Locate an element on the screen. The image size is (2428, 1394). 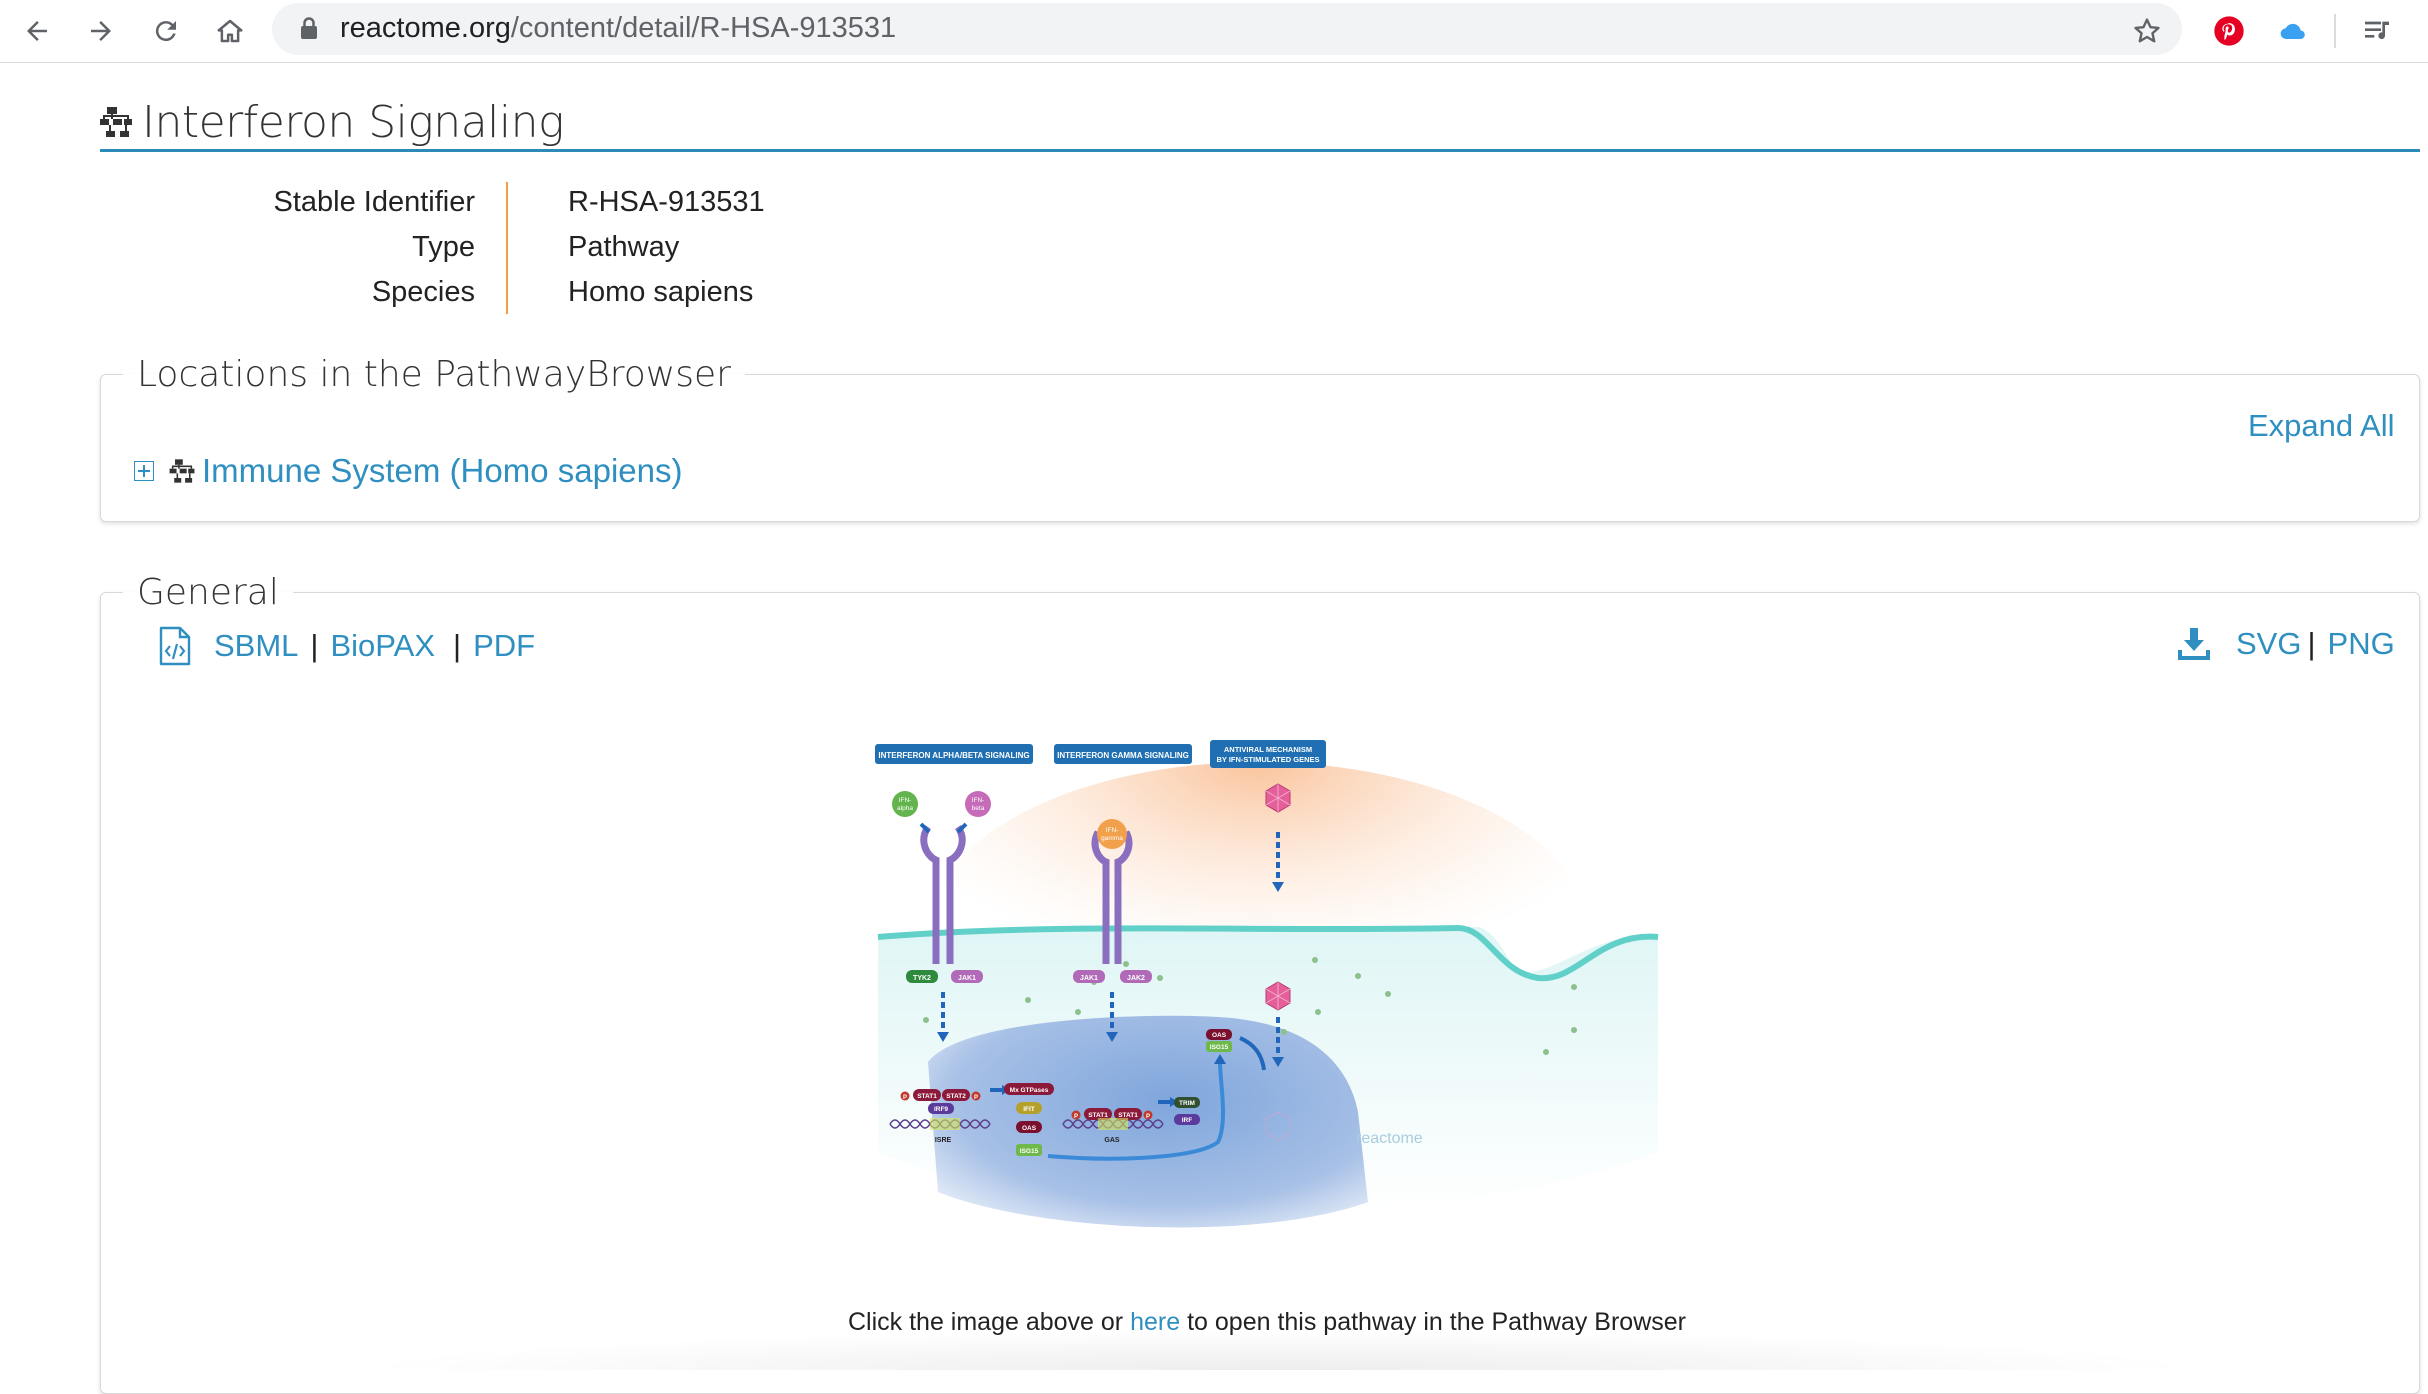
expand-all-link: Expand All is located at coordinates (2321, 426).